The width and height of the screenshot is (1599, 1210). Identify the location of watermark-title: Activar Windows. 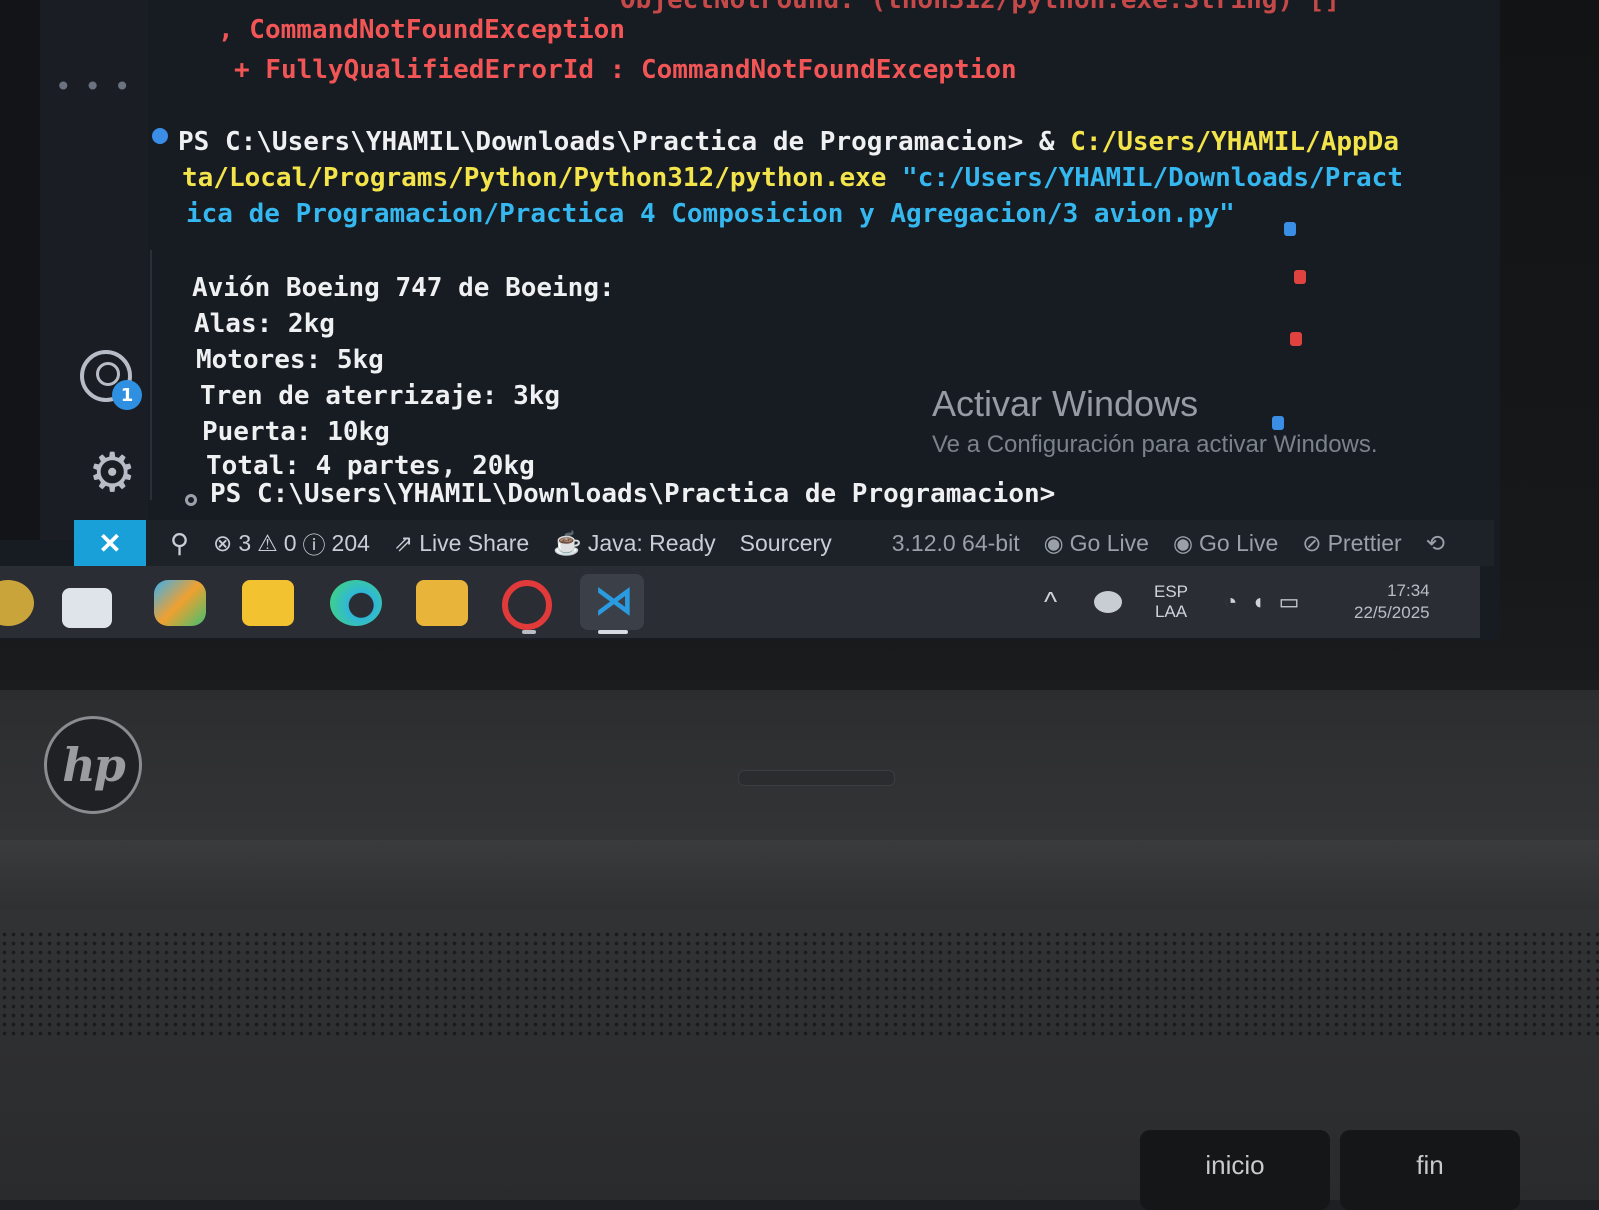
(1065, 403).